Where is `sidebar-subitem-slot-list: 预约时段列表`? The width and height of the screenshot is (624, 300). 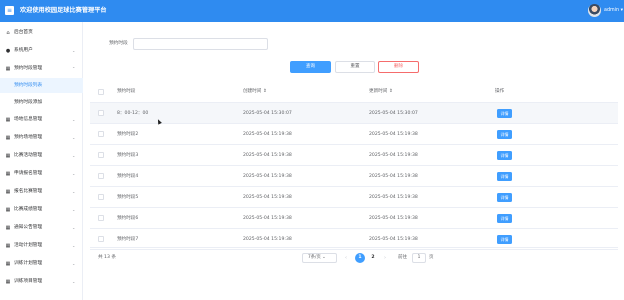
sidebar-subitem-slot-list: 预约时段列表 is located at coordinates (41, 85).